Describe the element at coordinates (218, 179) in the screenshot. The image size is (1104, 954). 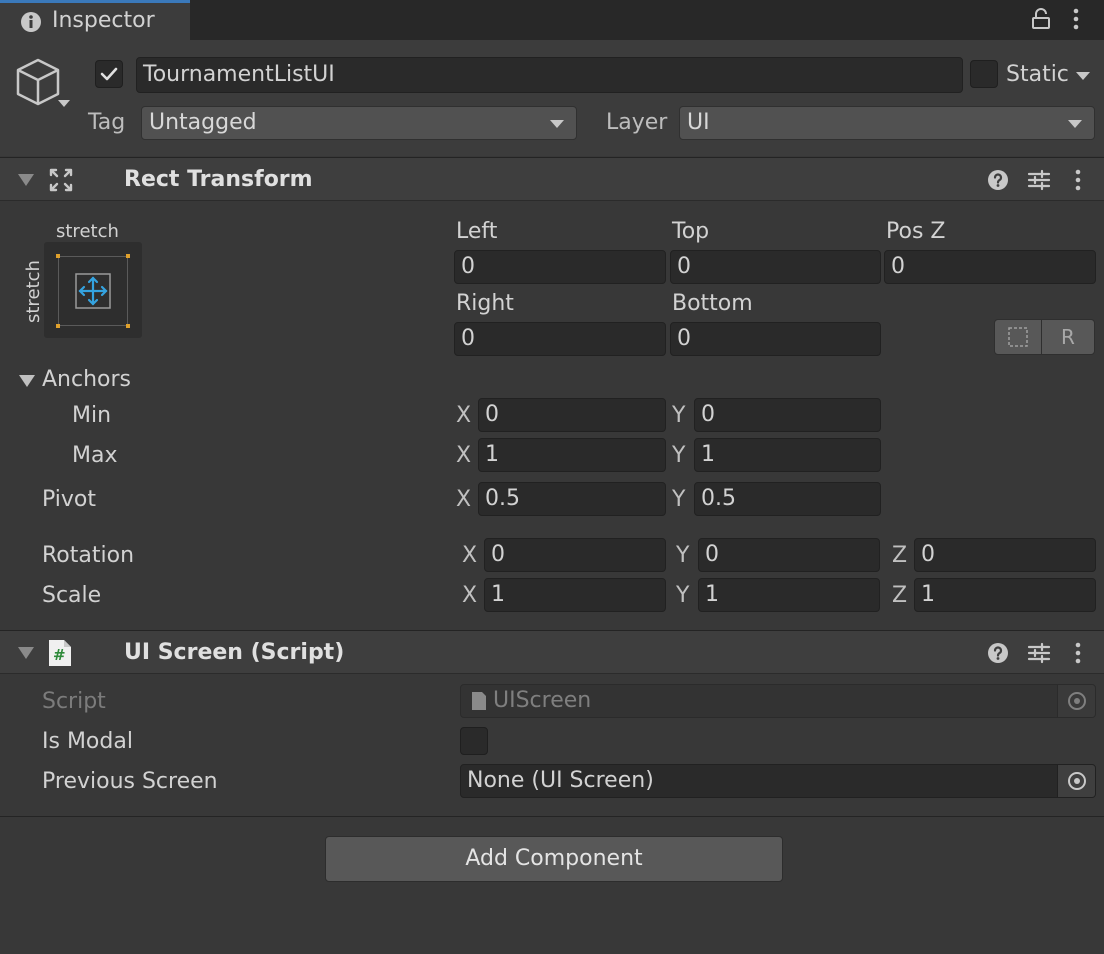
I see `rect-transform-title: Rect Transform` at that location.